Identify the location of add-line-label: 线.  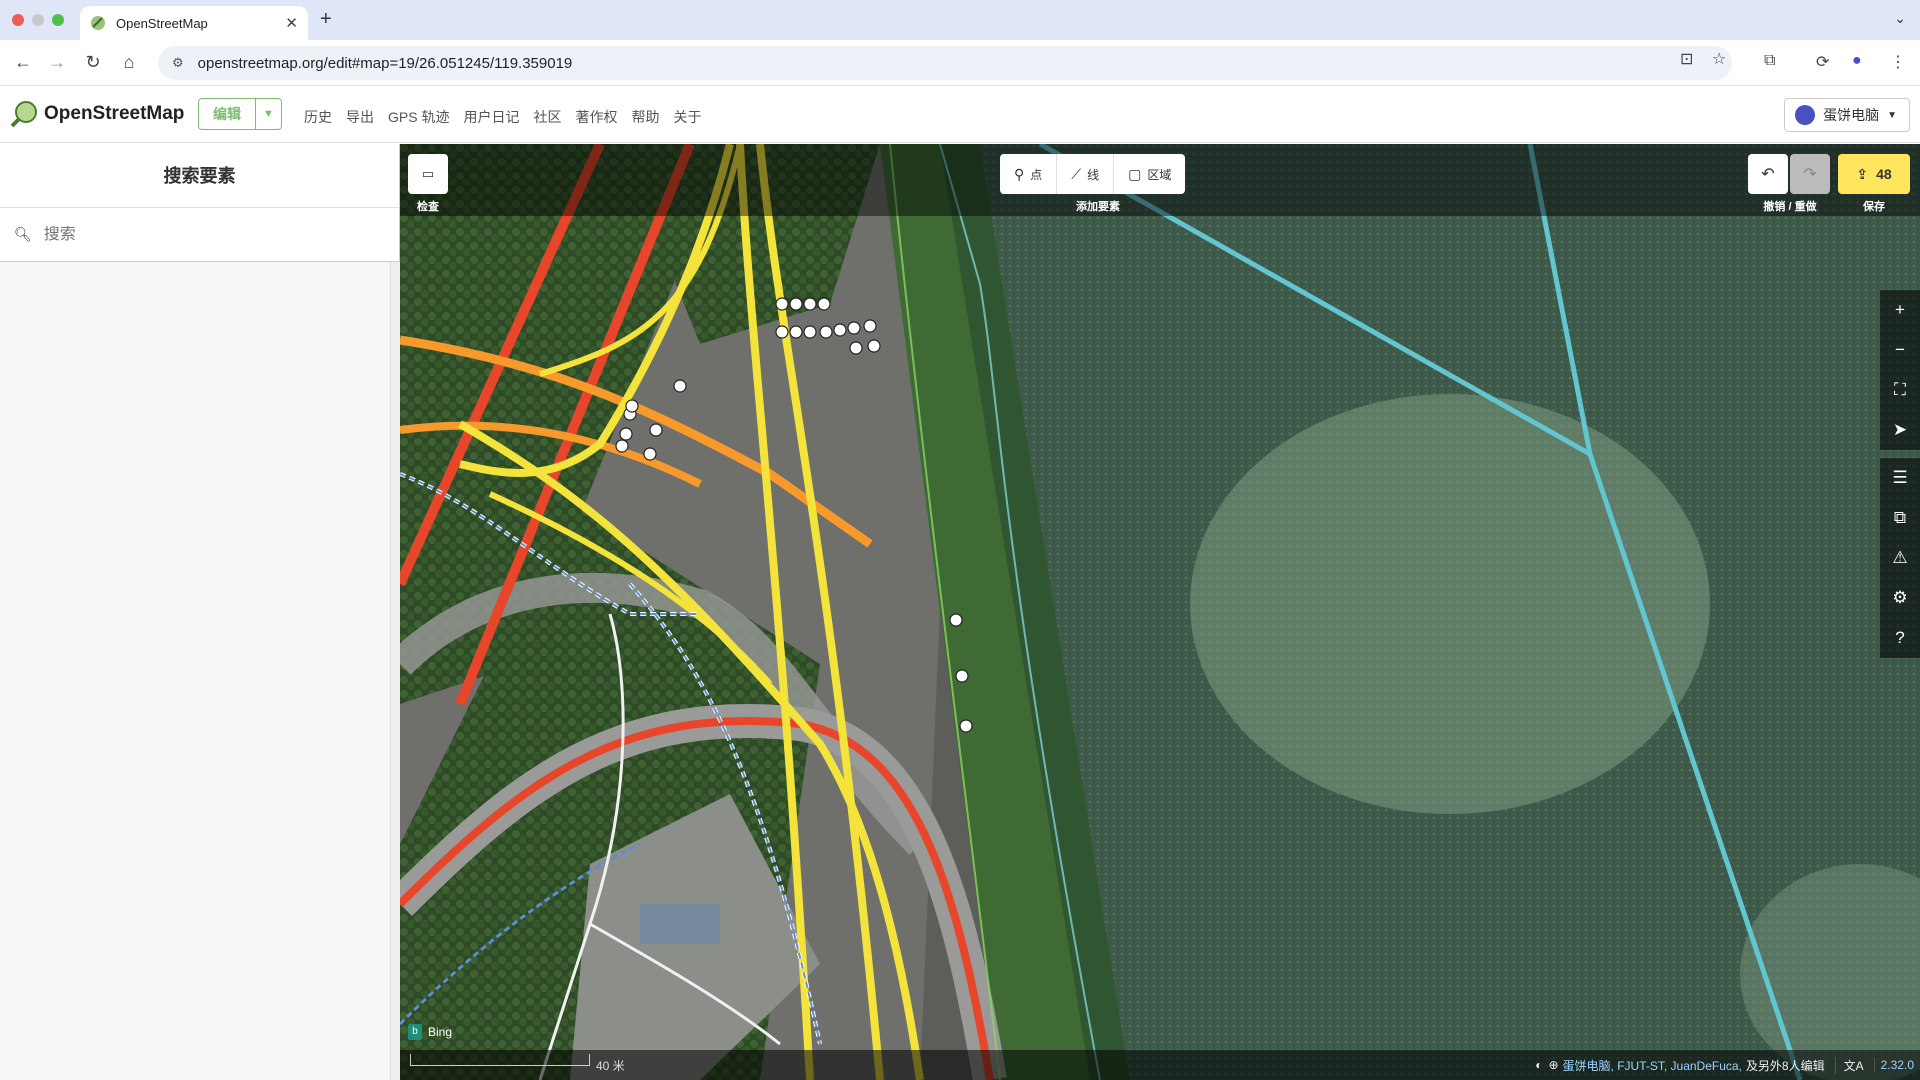
(1093, 174).